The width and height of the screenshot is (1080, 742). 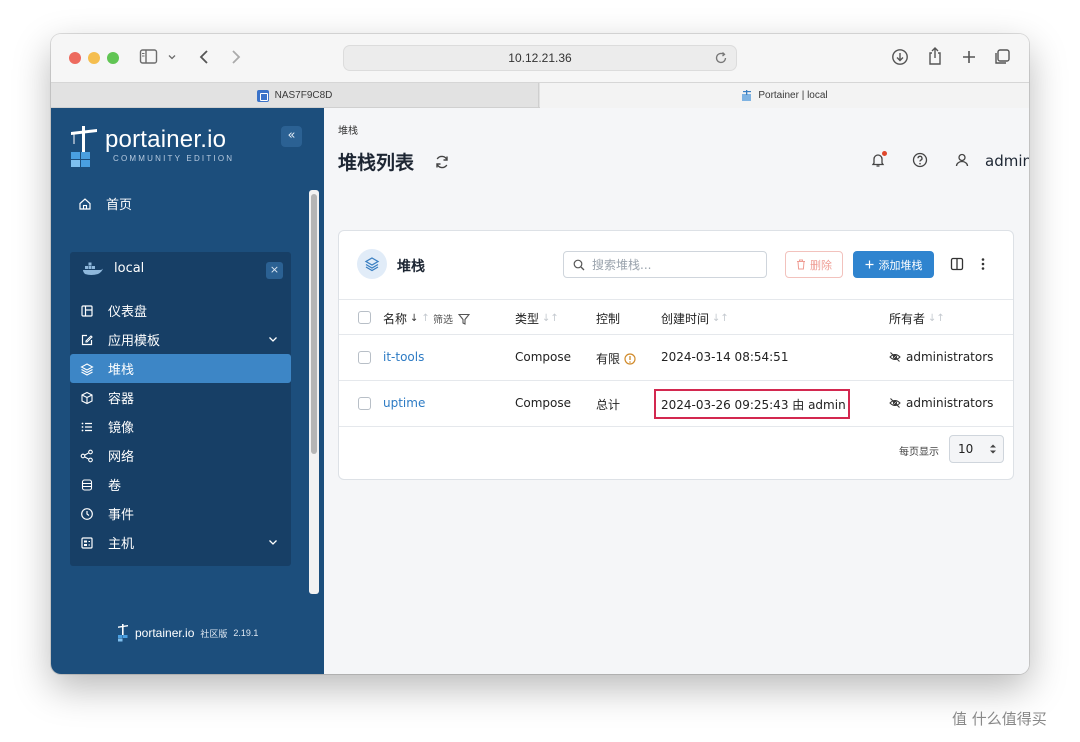 What do you see at coordinates (895, 357) in the screenshot?
I see `eye-off-icon` at bounding box center [895, 357].